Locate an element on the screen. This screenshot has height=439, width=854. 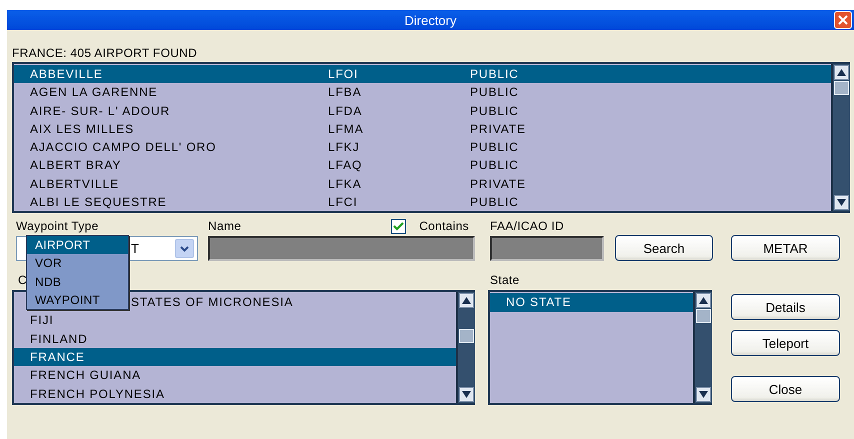
metar-button: METAR is located at coordinates (785, 248).